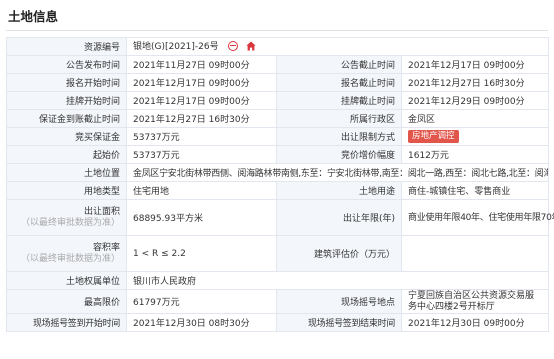 This screenshot has width=554, height=359. I want to click on label-signup-end: 报名截止时间, so click(339, 82).